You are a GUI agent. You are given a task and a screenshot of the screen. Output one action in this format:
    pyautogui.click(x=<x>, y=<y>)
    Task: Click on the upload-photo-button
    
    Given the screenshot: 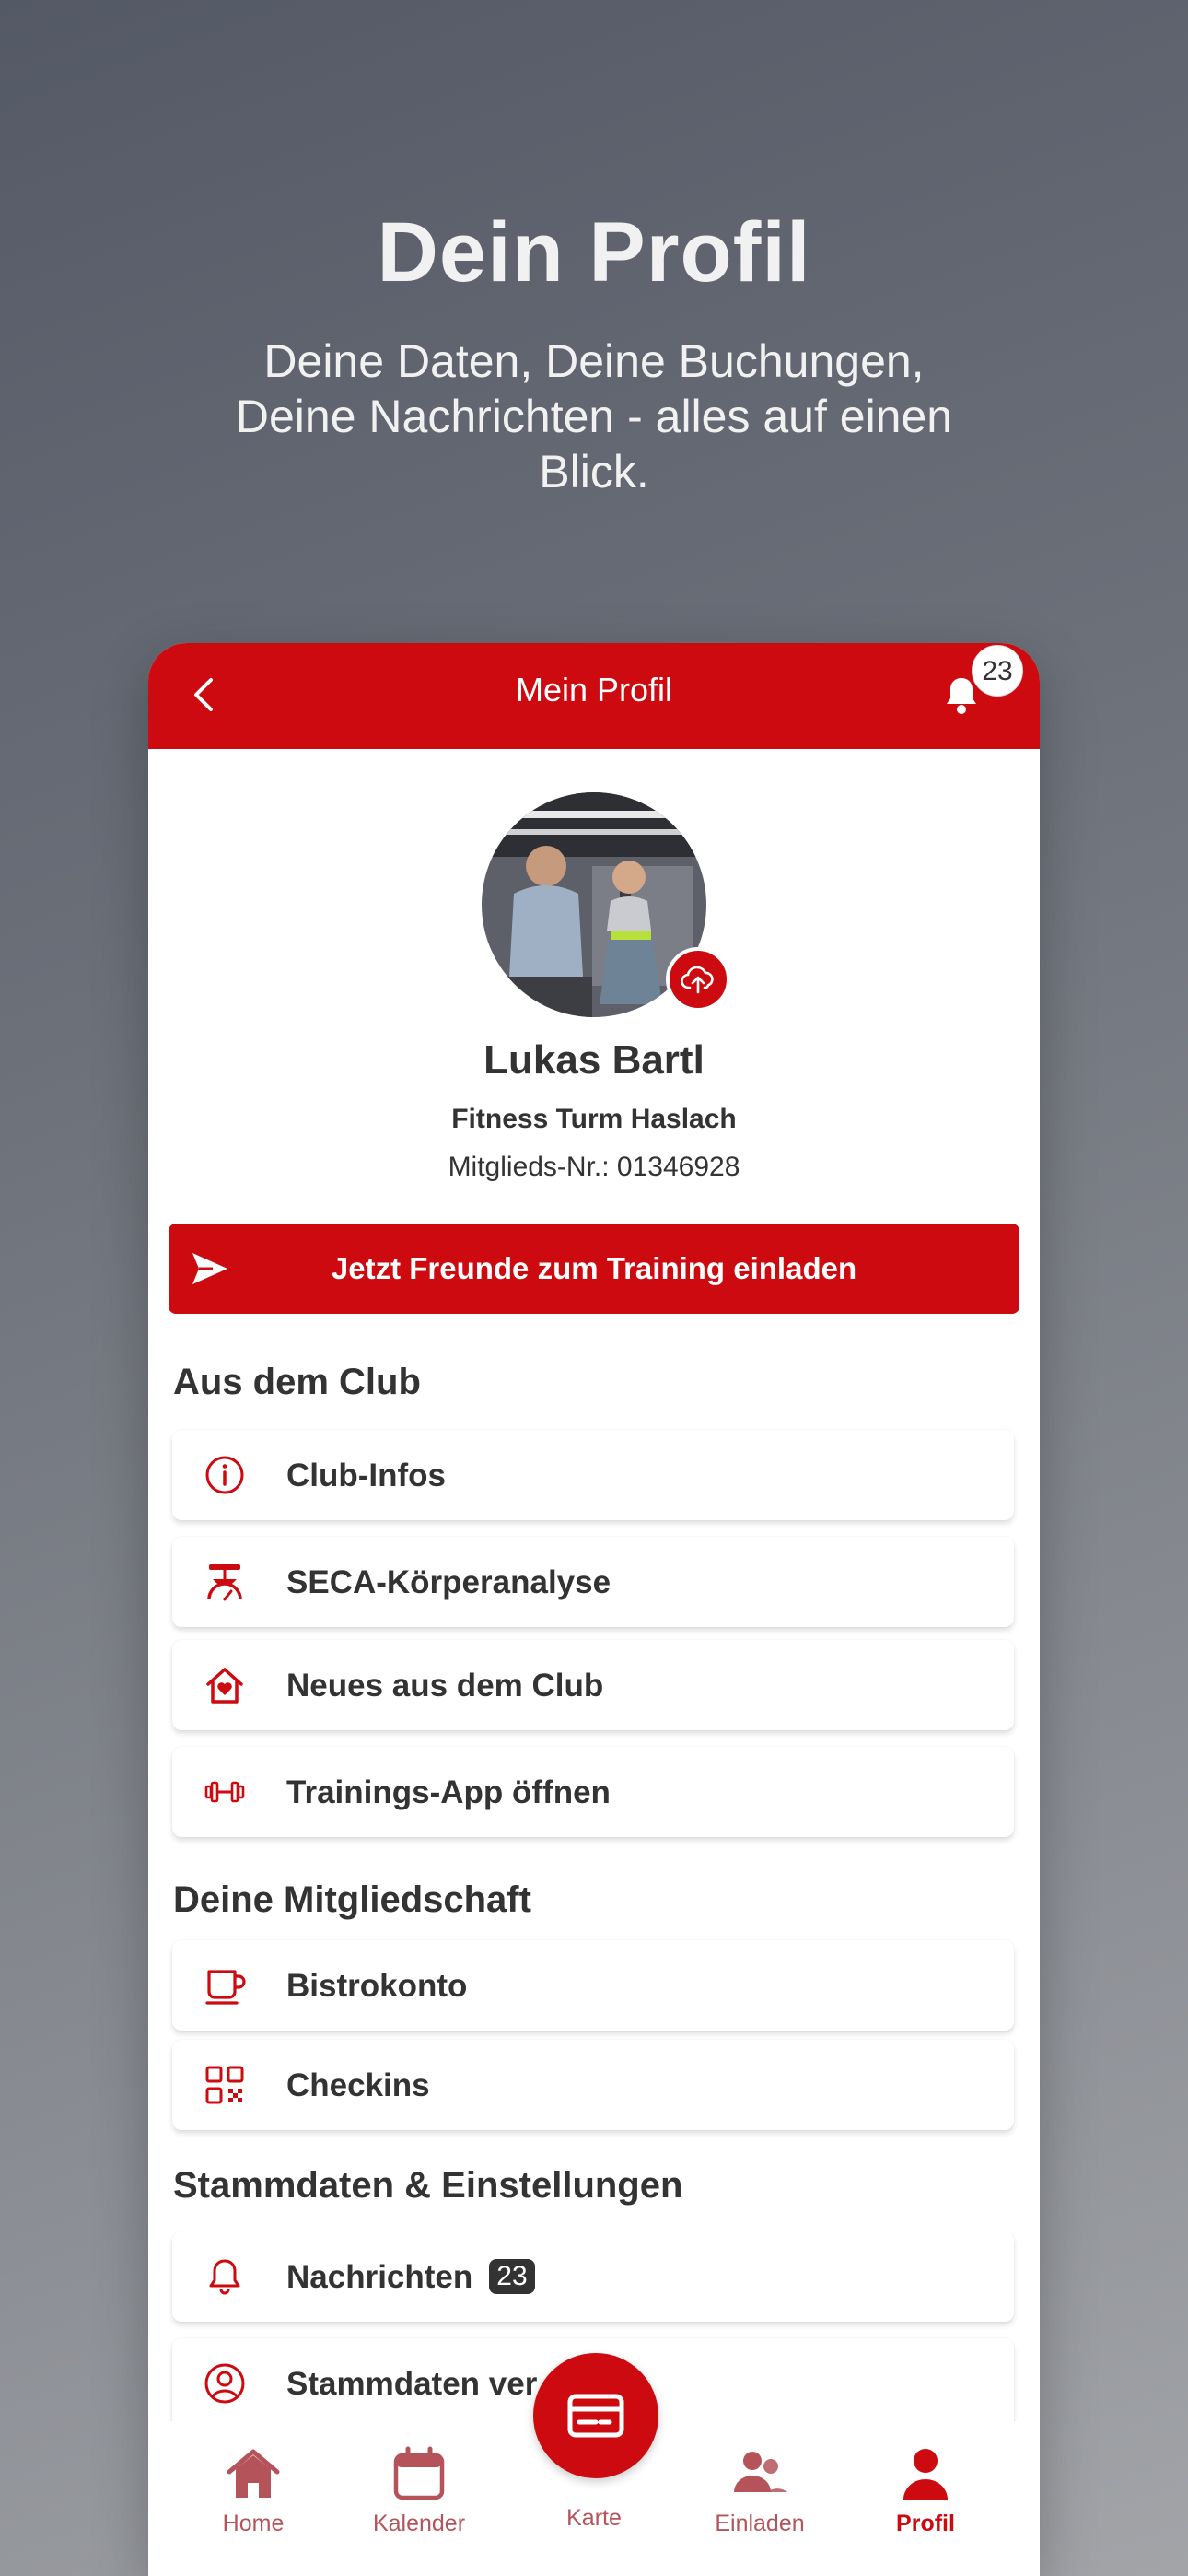 What is the action you would take?
    pyautogui.click(x=698, y=979)
    